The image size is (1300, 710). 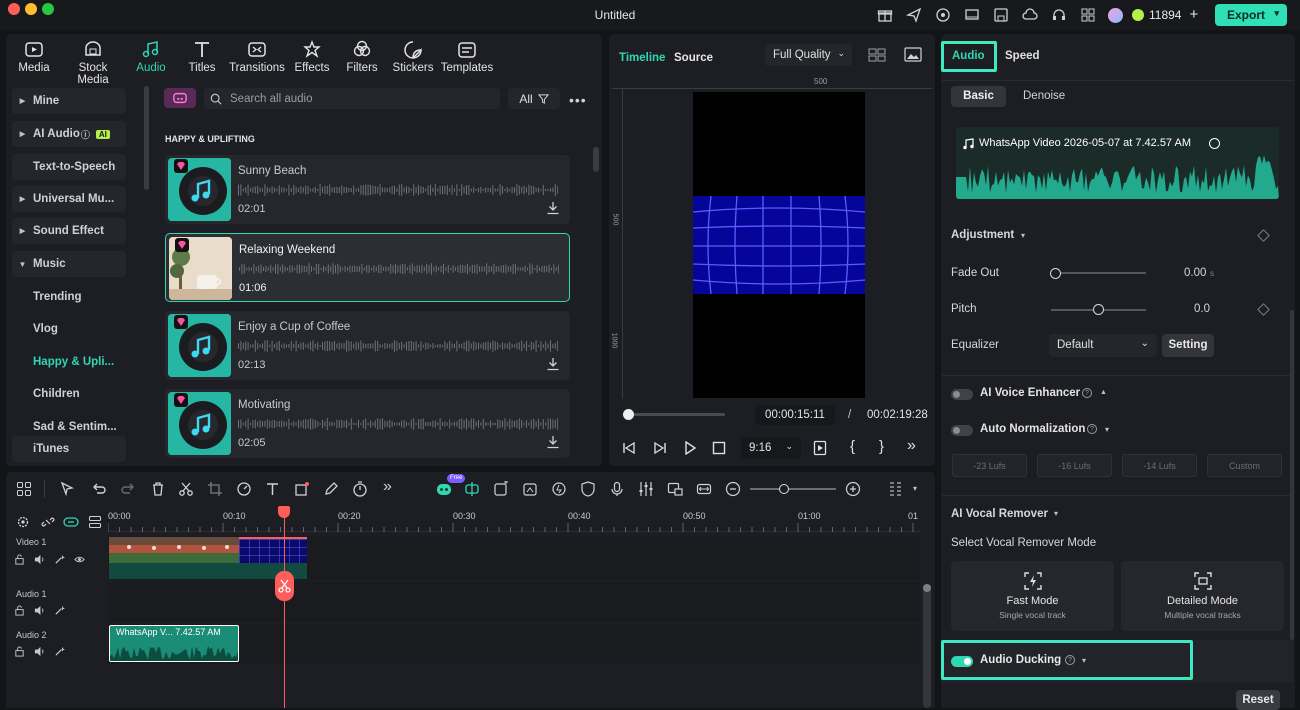 What do you see at coordinates (284, 586) in the screenshot?
I see `split-scissors-button` at bounding box center [284, 586].